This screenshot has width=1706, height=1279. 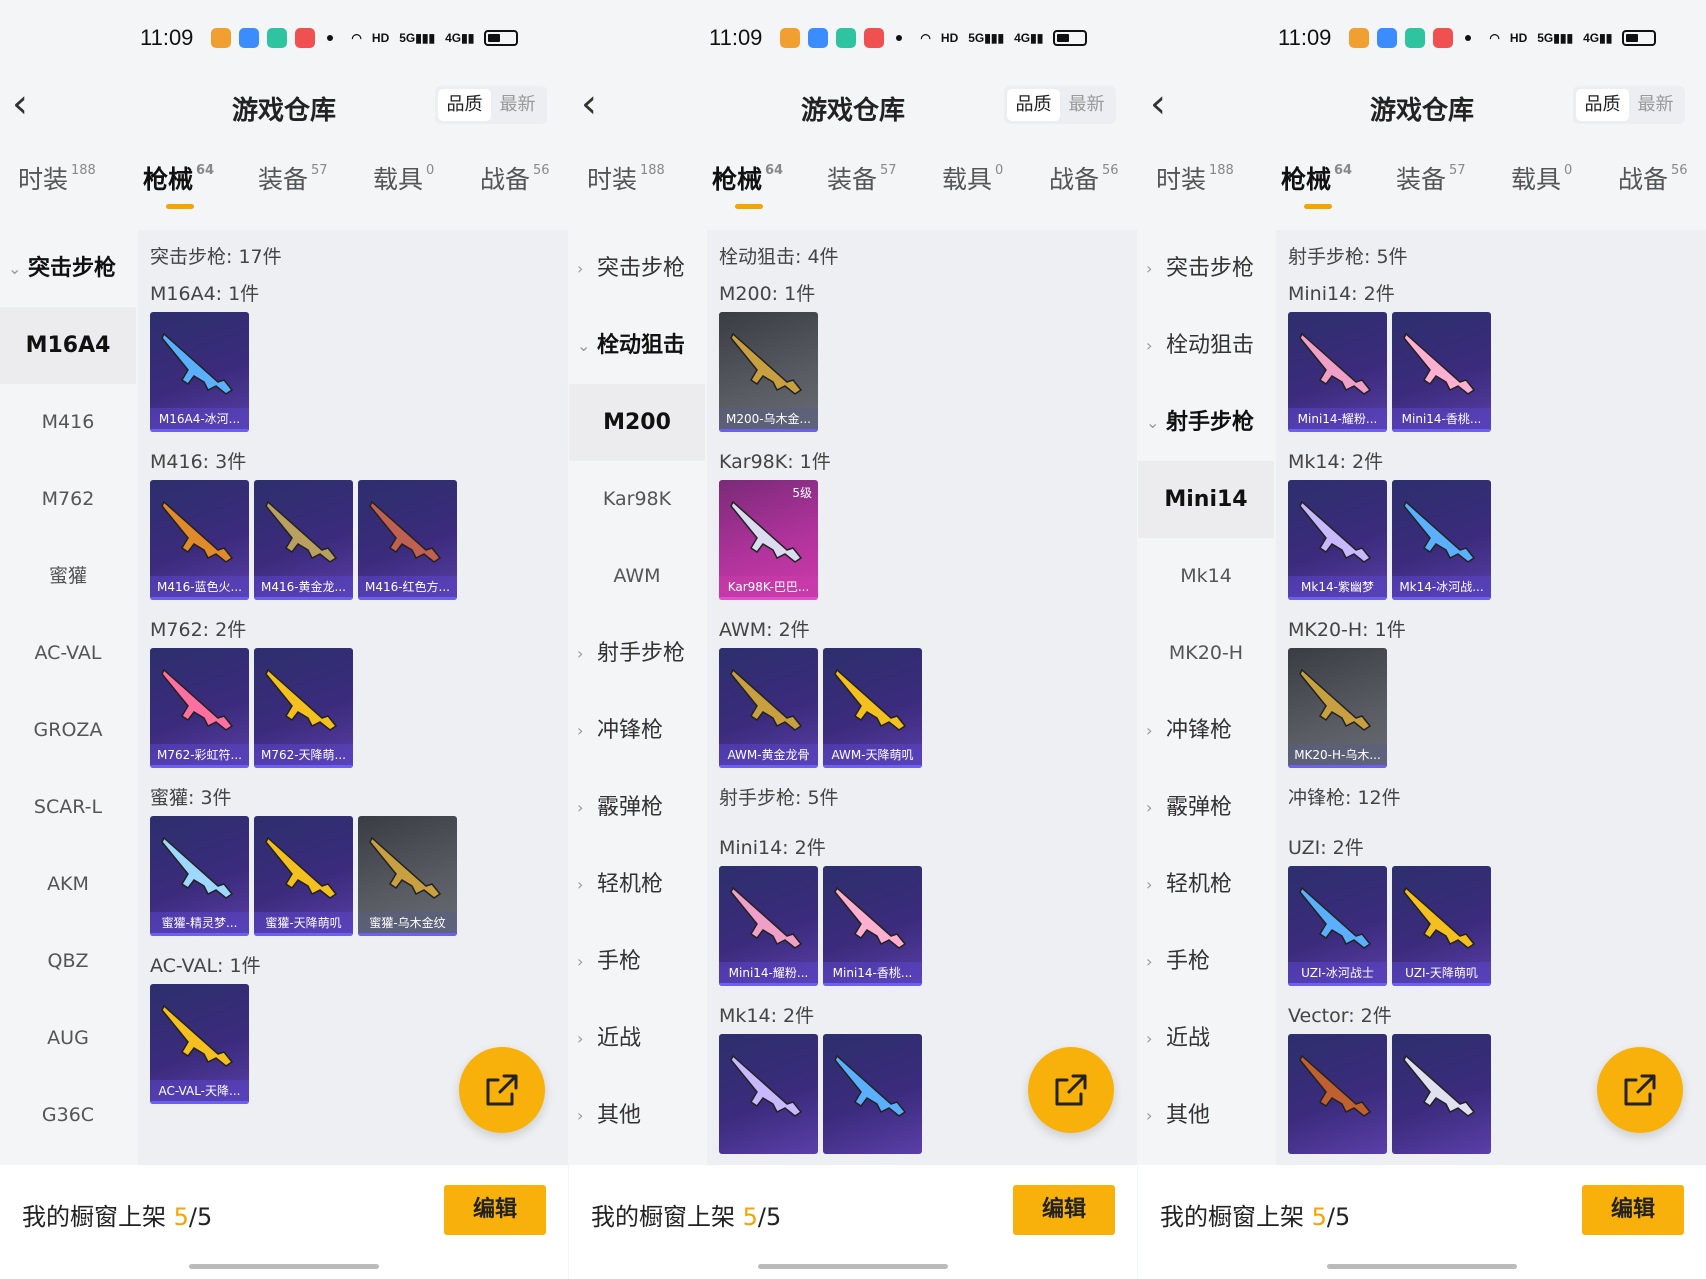 What do you see at coordinates (872, 708) in the screenshot?
I see `skin-card: AWM-天降萌叽` at bounding box center [872, 708].